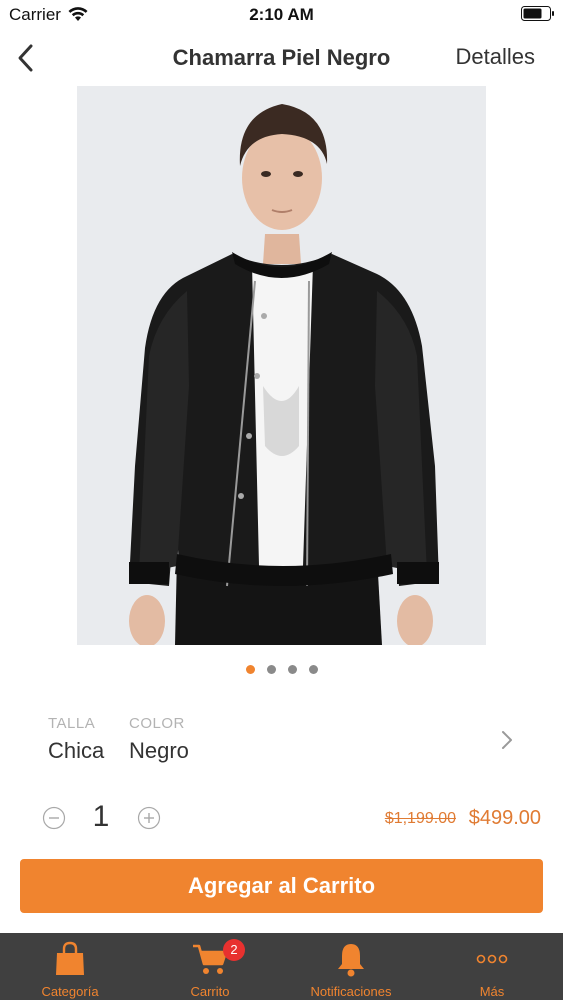  Describe the element at coordinates (351, 991) in the screenshot. I see `tab-label: Notificaciones` at that location.